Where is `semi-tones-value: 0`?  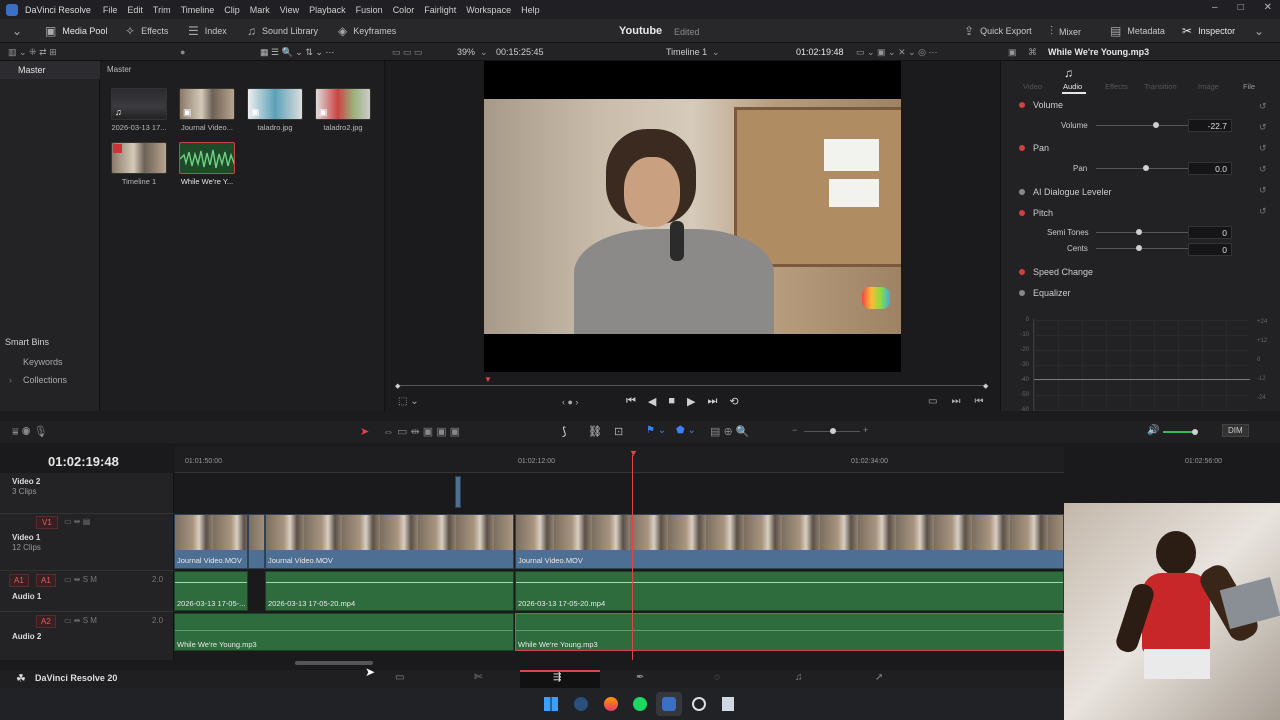 semi-tones-value: 0 is located at coordinates (1210, 232).